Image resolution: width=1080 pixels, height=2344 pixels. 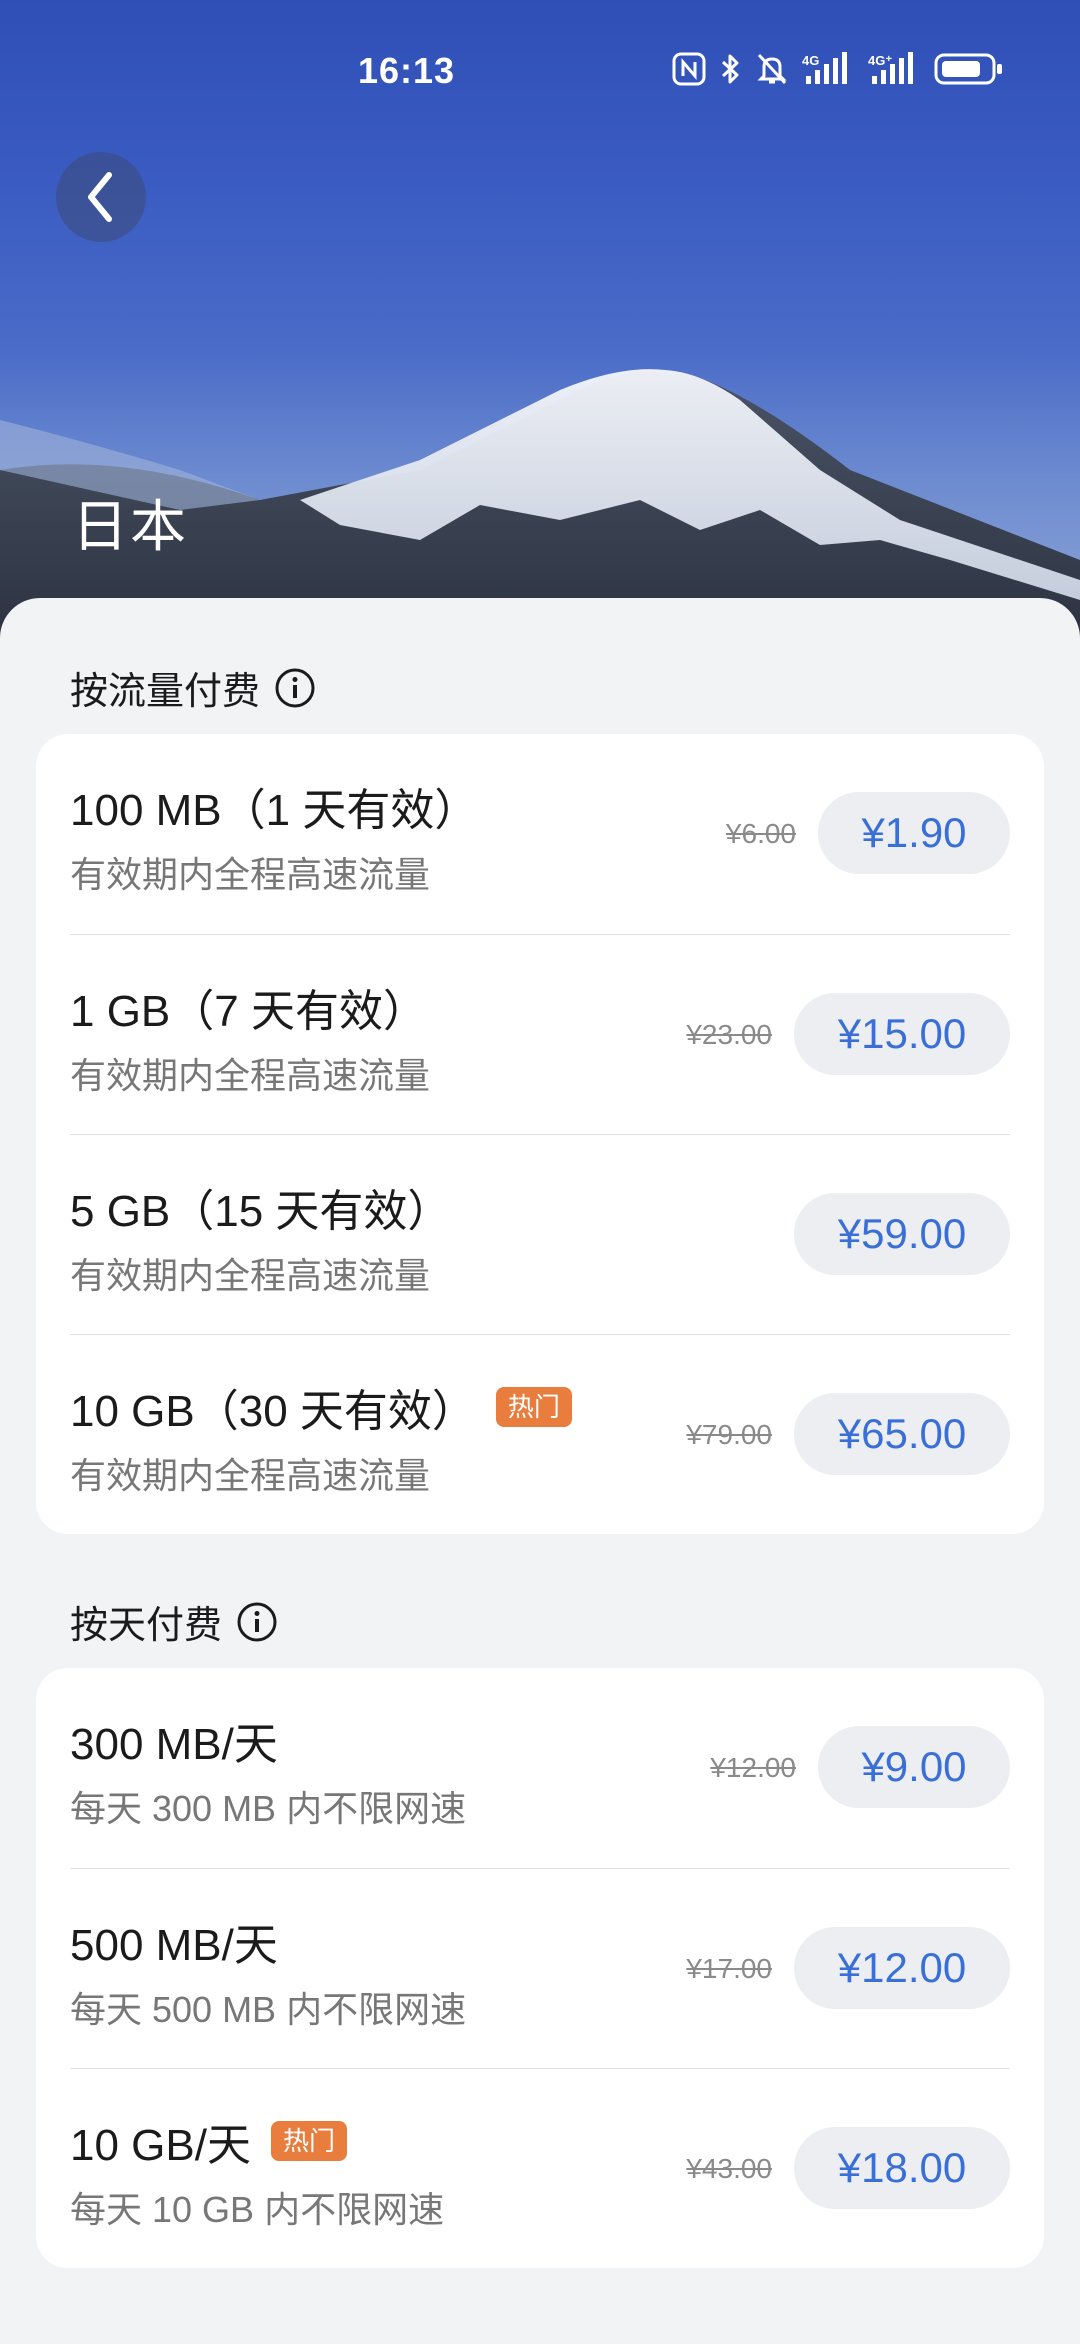 I want to click on status-bar: 16:13 4G 4G⁺, so click(x=540, y=70).